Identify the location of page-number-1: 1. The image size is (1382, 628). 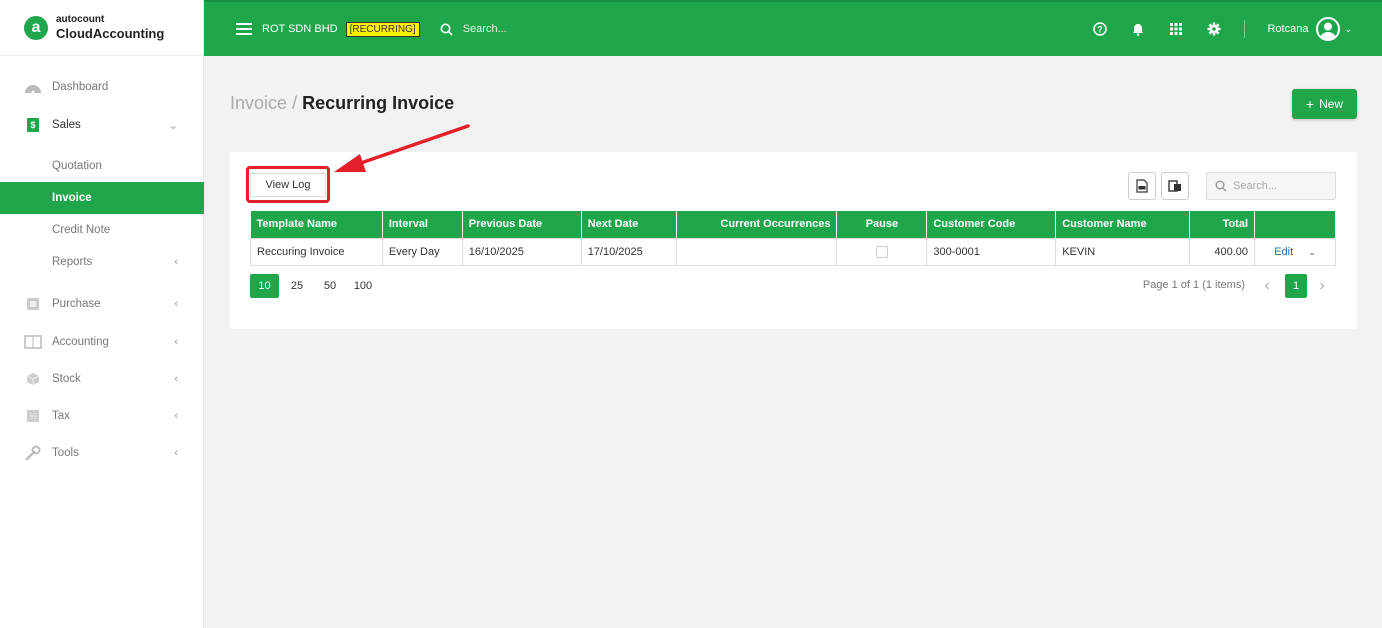
(1296, 286).